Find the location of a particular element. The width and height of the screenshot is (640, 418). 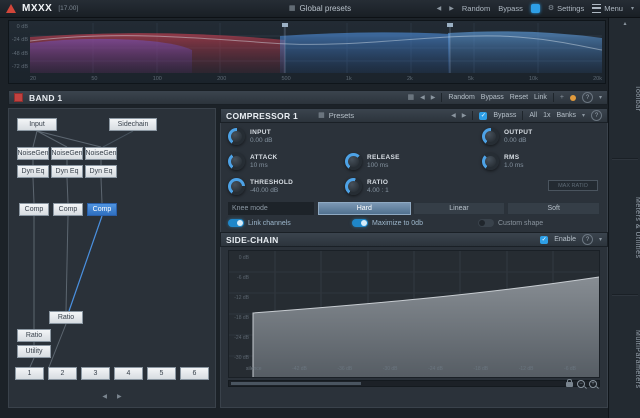

node-ratio-1: Ratio is located at coordinates (34, 335).